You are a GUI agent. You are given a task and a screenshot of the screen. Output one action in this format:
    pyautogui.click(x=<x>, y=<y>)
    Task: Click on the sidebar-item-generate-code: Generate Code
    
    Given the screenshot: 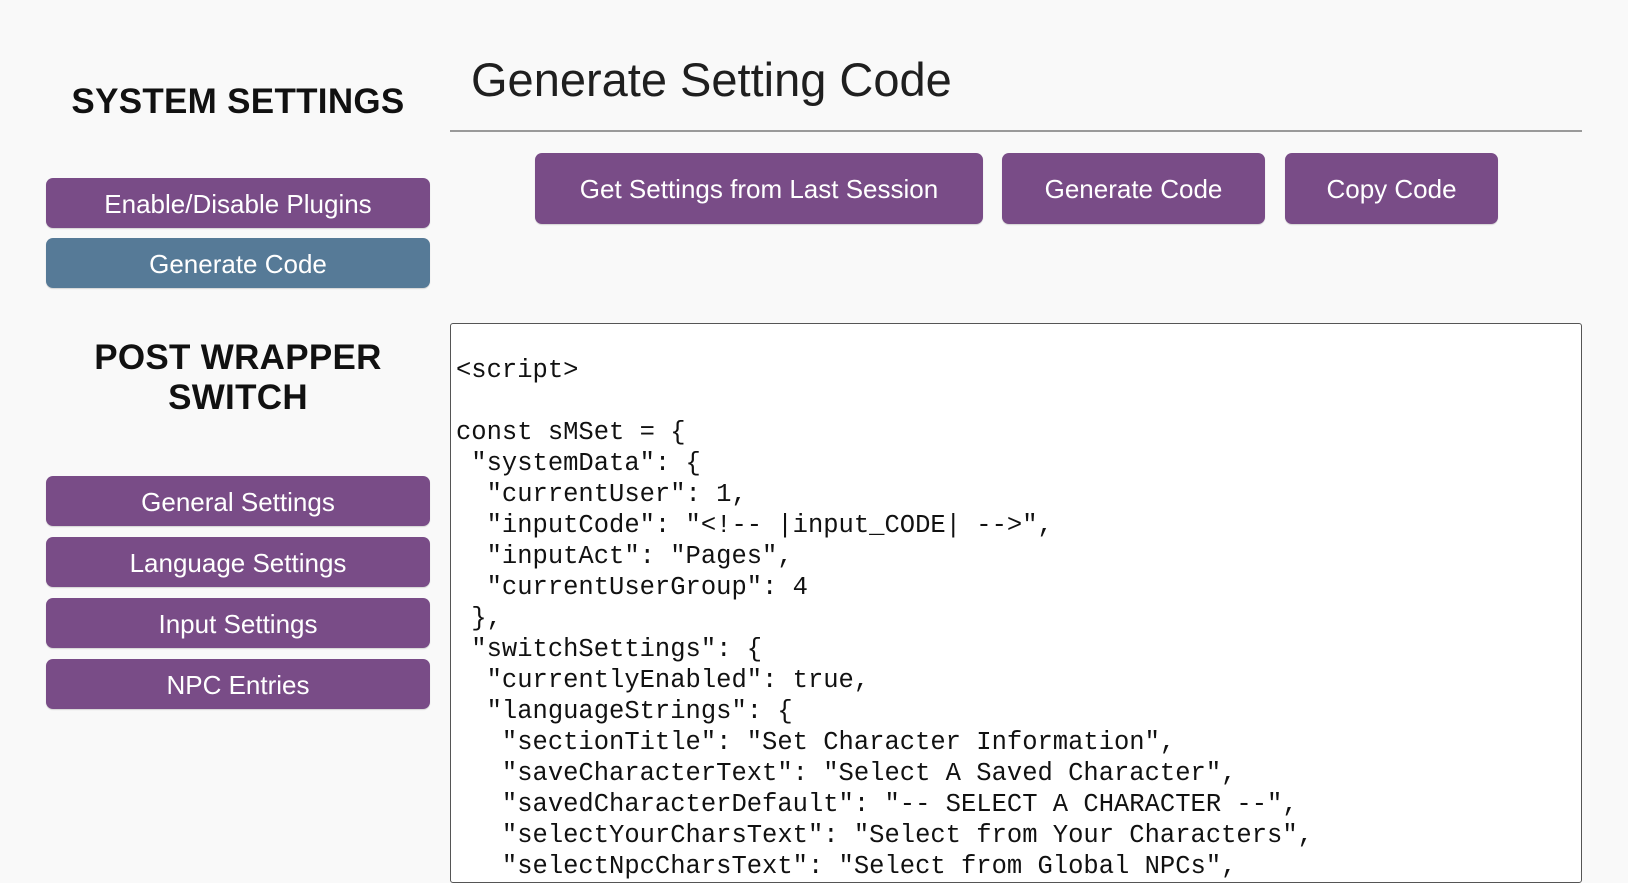 What is the action you would take?
    pyautogui.click(x=238, y=263)
    